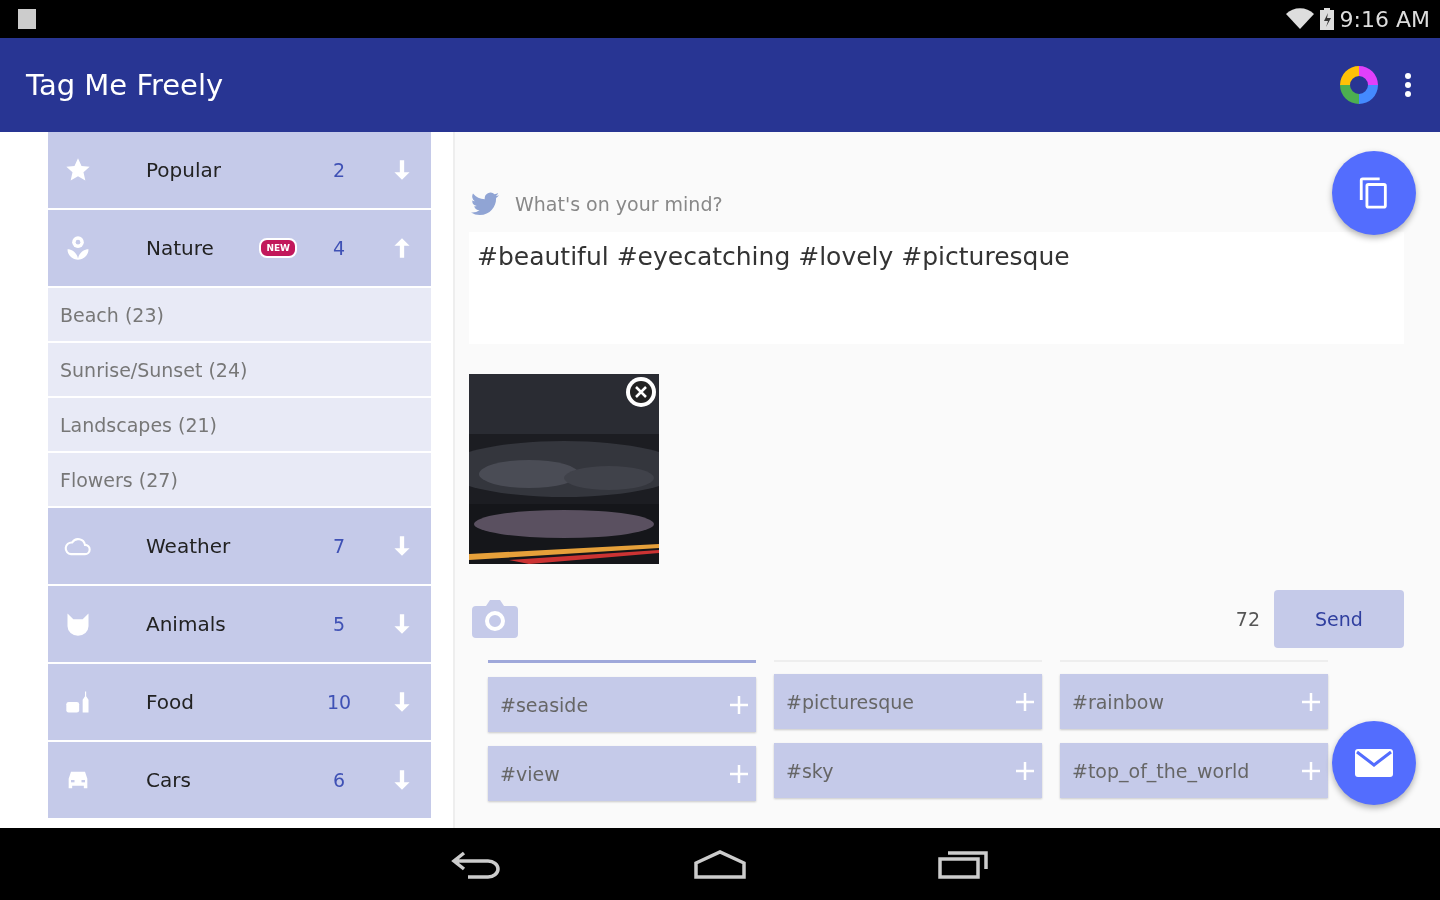 The height and width of the screenshot is (900, 1440). I want to click on camera-icon, so click(495, 617).